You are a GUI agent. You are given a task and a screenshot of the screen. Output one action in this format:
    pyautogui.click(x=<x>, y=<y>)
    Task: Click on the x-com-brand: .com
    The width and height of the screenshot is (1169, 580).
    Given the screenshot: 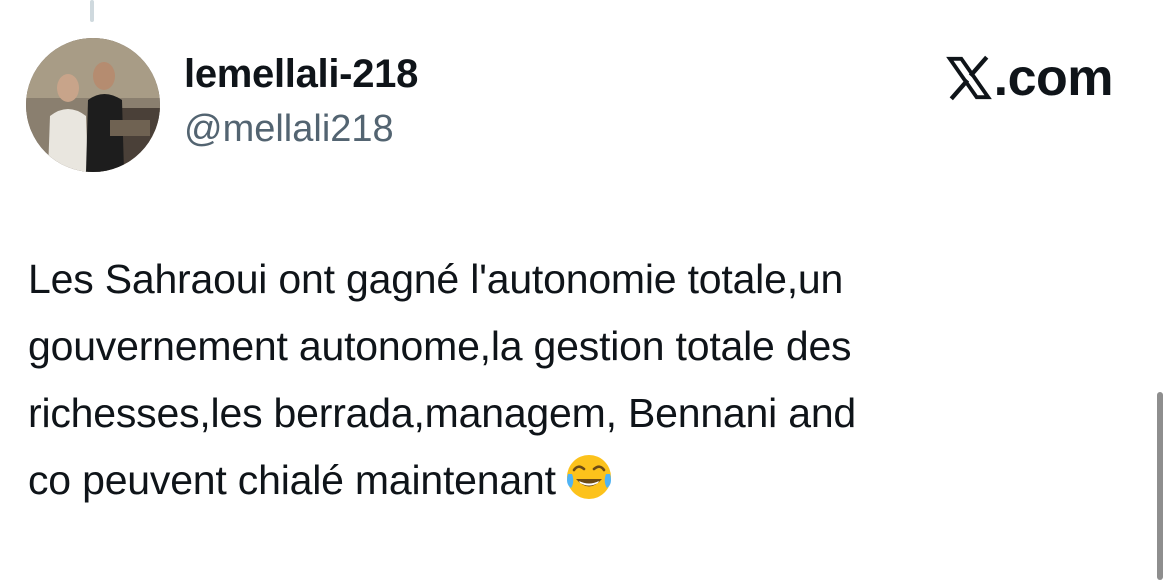 What is the action you would take?
    pyautogui.click(x=1029, y=78)
    